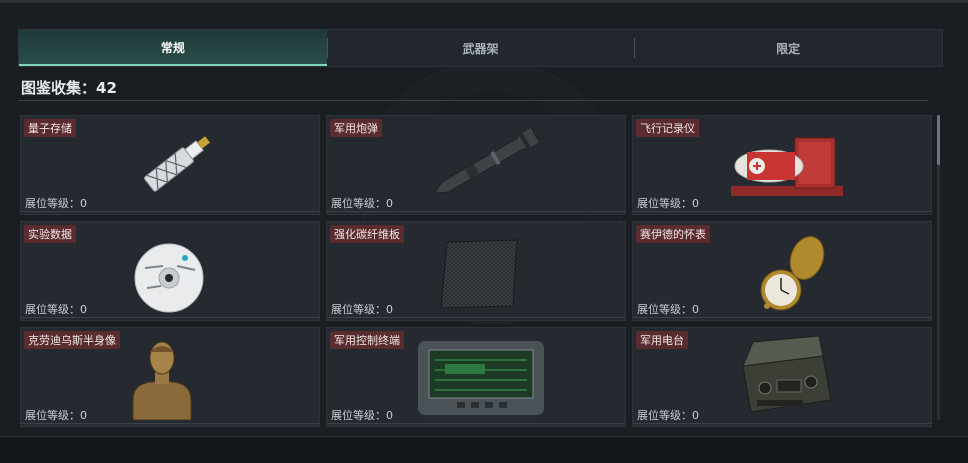  What do you see at coordinates (484, 1) in the screenshot?
I see `top-frame` at bounding box center [484, 1].